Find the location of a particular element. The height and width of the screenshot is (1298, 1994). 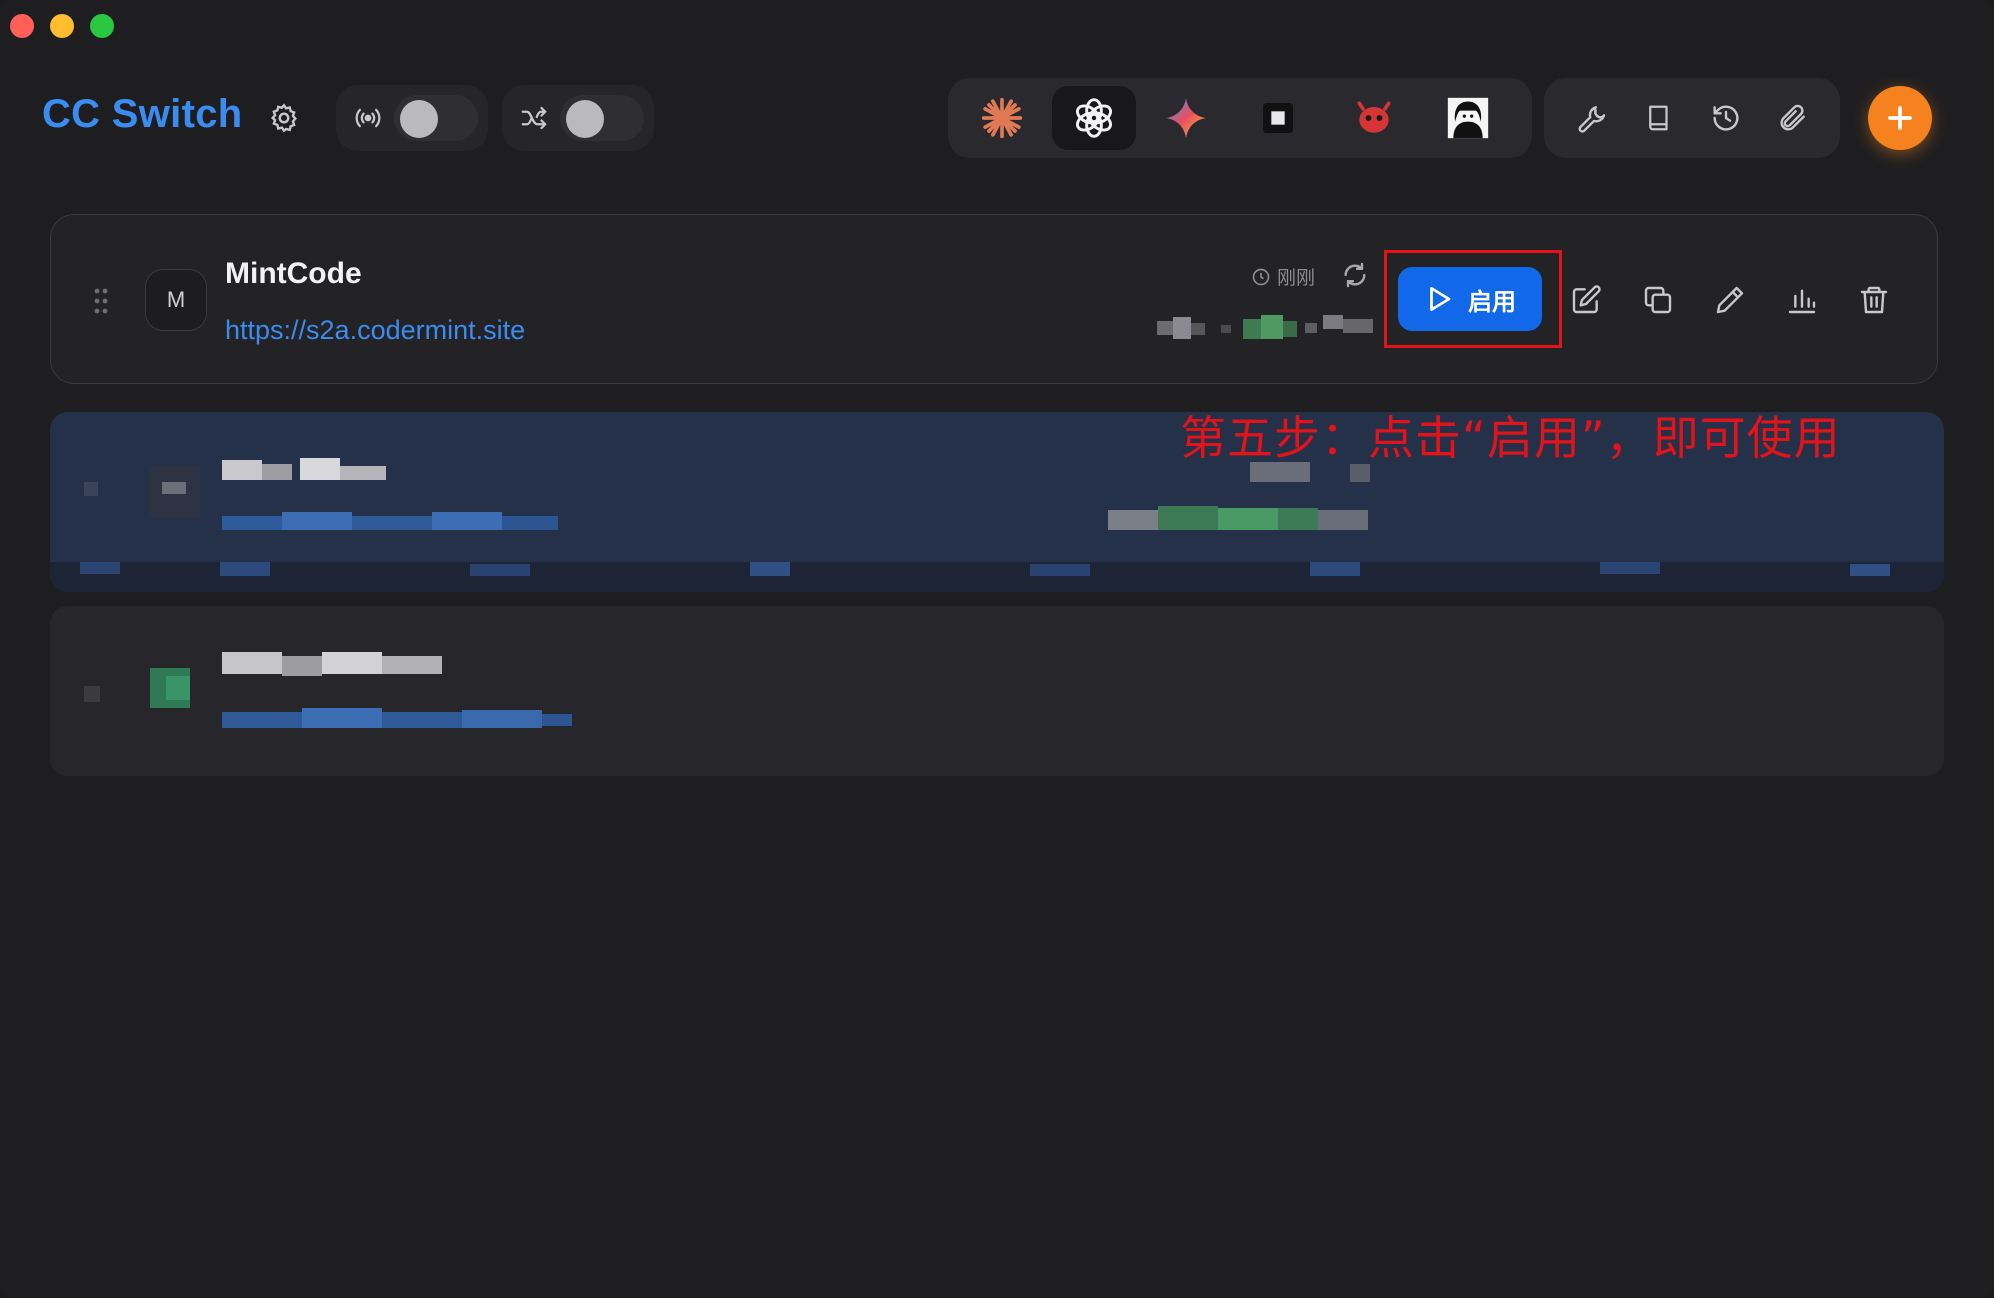

last-checked: 刚刚 is located at coordinates (1283, 276).